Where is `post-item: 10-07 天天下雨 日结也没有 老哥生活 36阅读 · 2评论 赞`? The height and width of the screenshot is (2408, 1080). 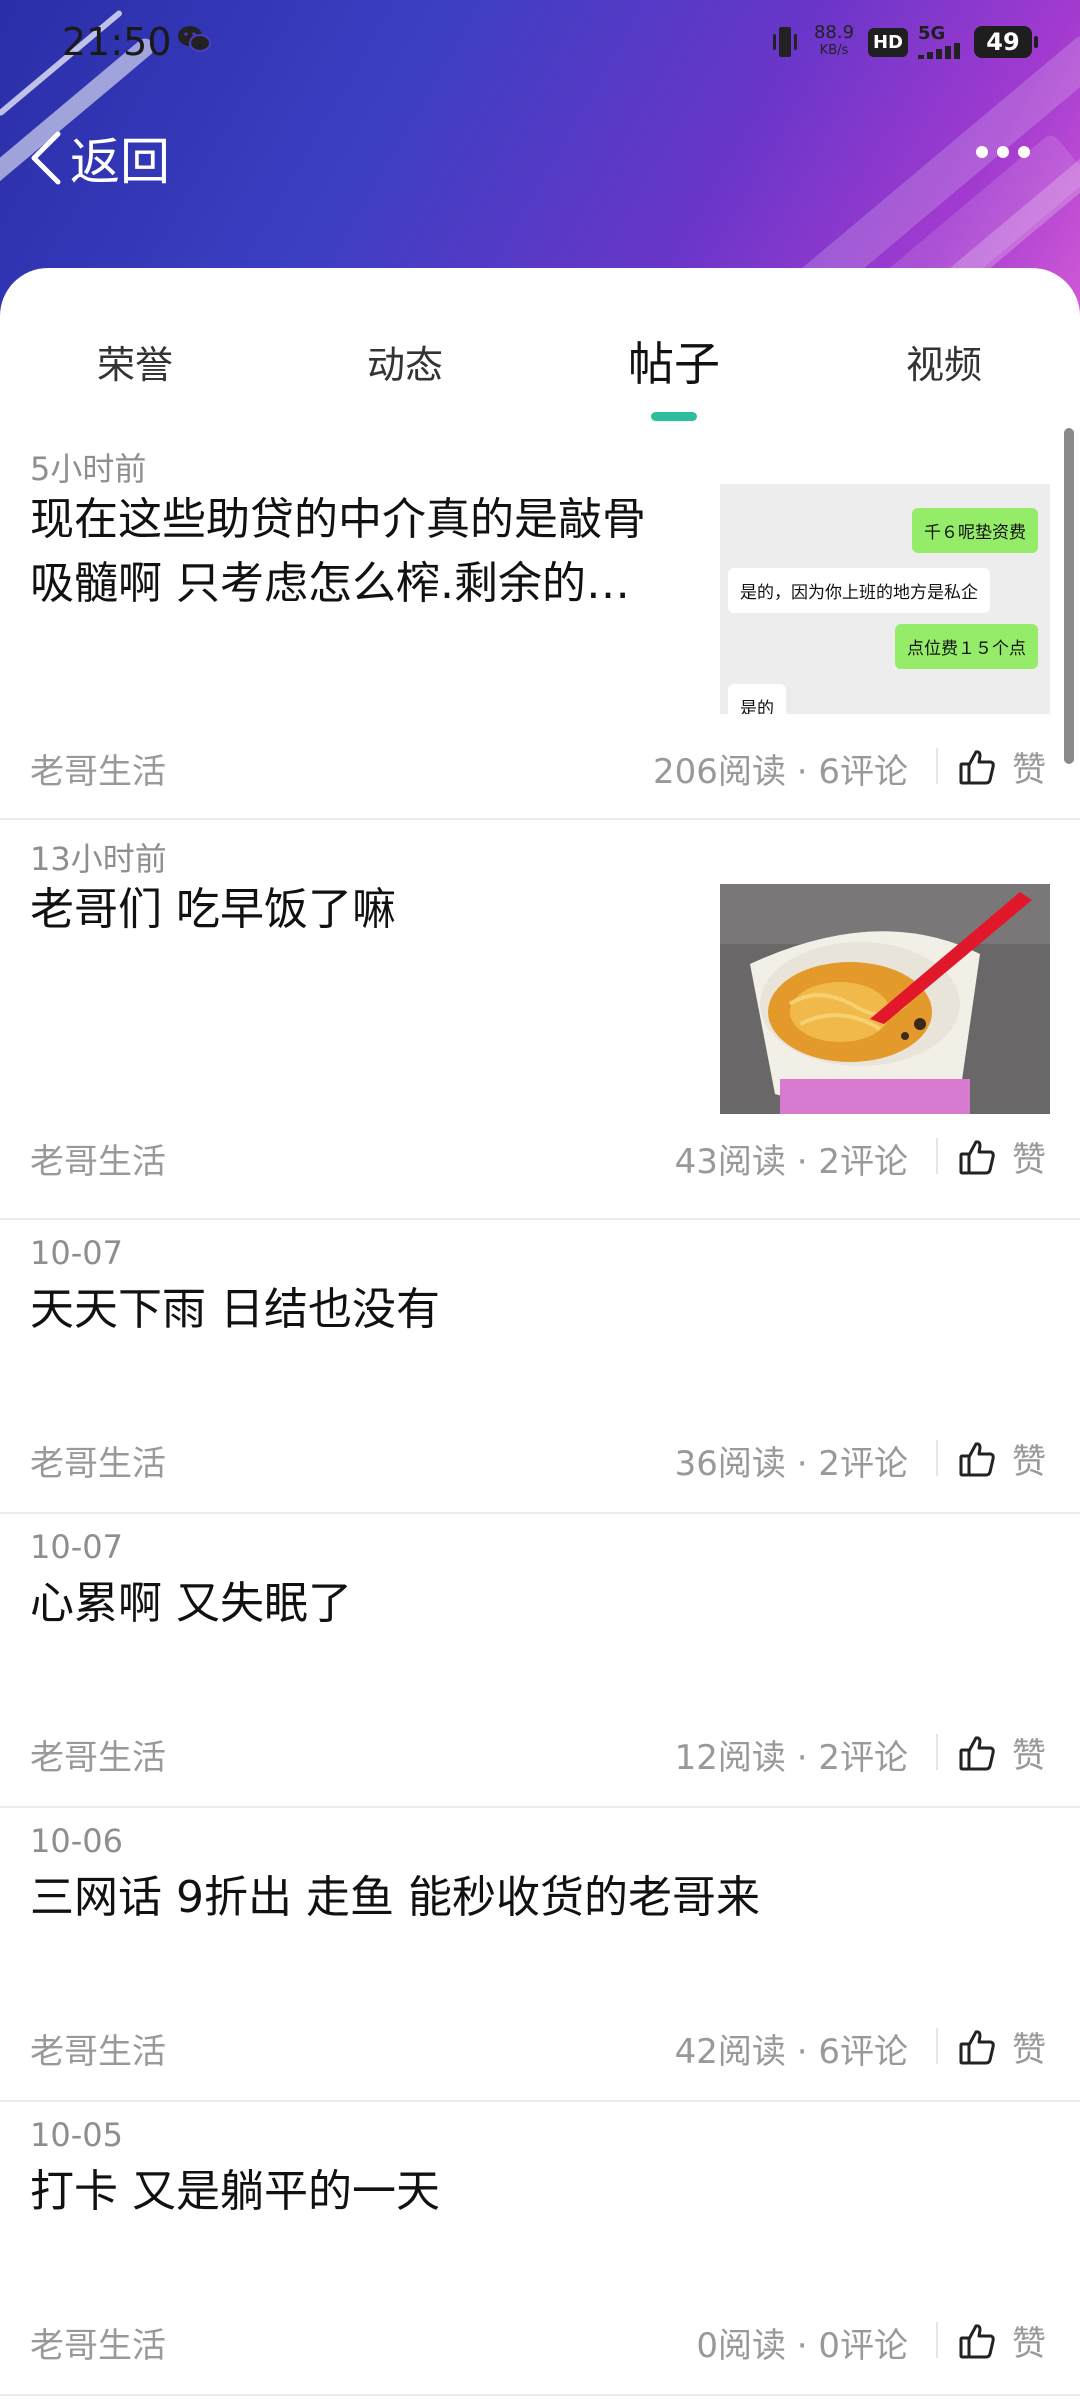 post-item: 10-07 天天下雨 日结也没有 老哥生活 36阅读 · 2评论 赞 is located at coordinates (540, 1367).